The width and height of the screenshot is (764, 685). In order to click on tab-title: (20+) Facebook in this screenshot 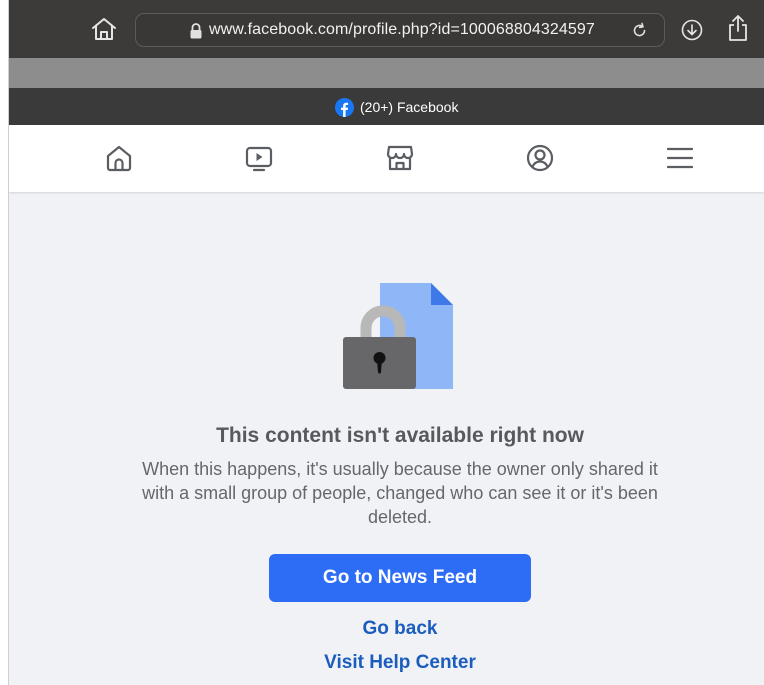, I will do `click(409, 107)`.